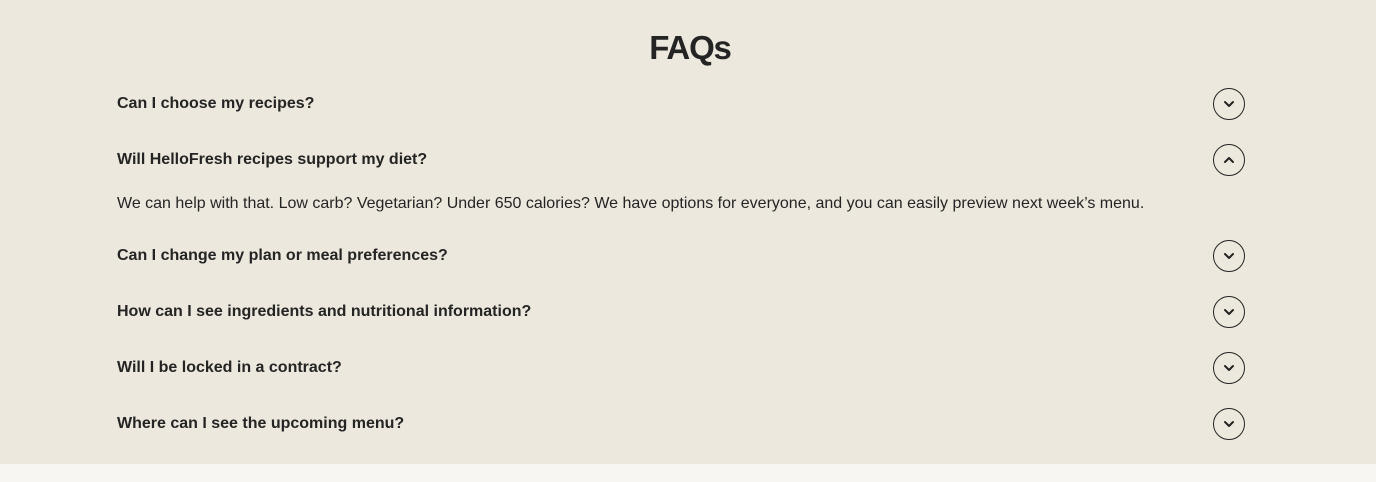 The height and width of the screenshot is (482, 1376). Describe the element at coordinates (681, 104) in the screenshot. I see `faq-item-choose-recipes: Can I choose my recipes?` at that location.